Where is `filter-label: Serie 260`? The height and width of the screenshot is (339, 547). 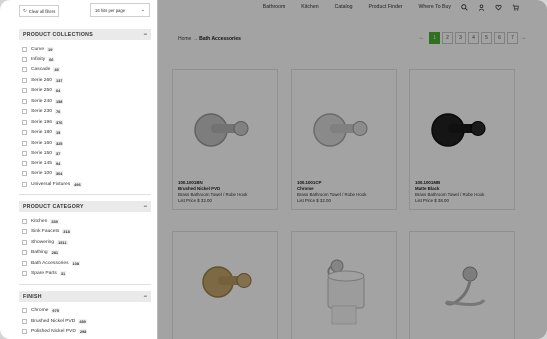 filter-label: Serie 260 is located at coordinates (41, 80).